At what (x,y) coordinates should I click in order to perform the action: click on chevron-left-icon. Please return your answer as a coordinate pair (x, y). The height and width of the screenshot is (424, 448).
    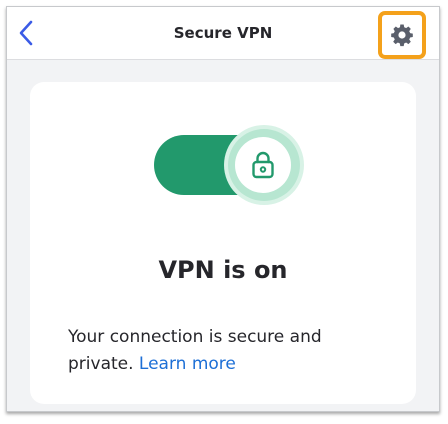
    Looking at the image, I should click on (26, 33).